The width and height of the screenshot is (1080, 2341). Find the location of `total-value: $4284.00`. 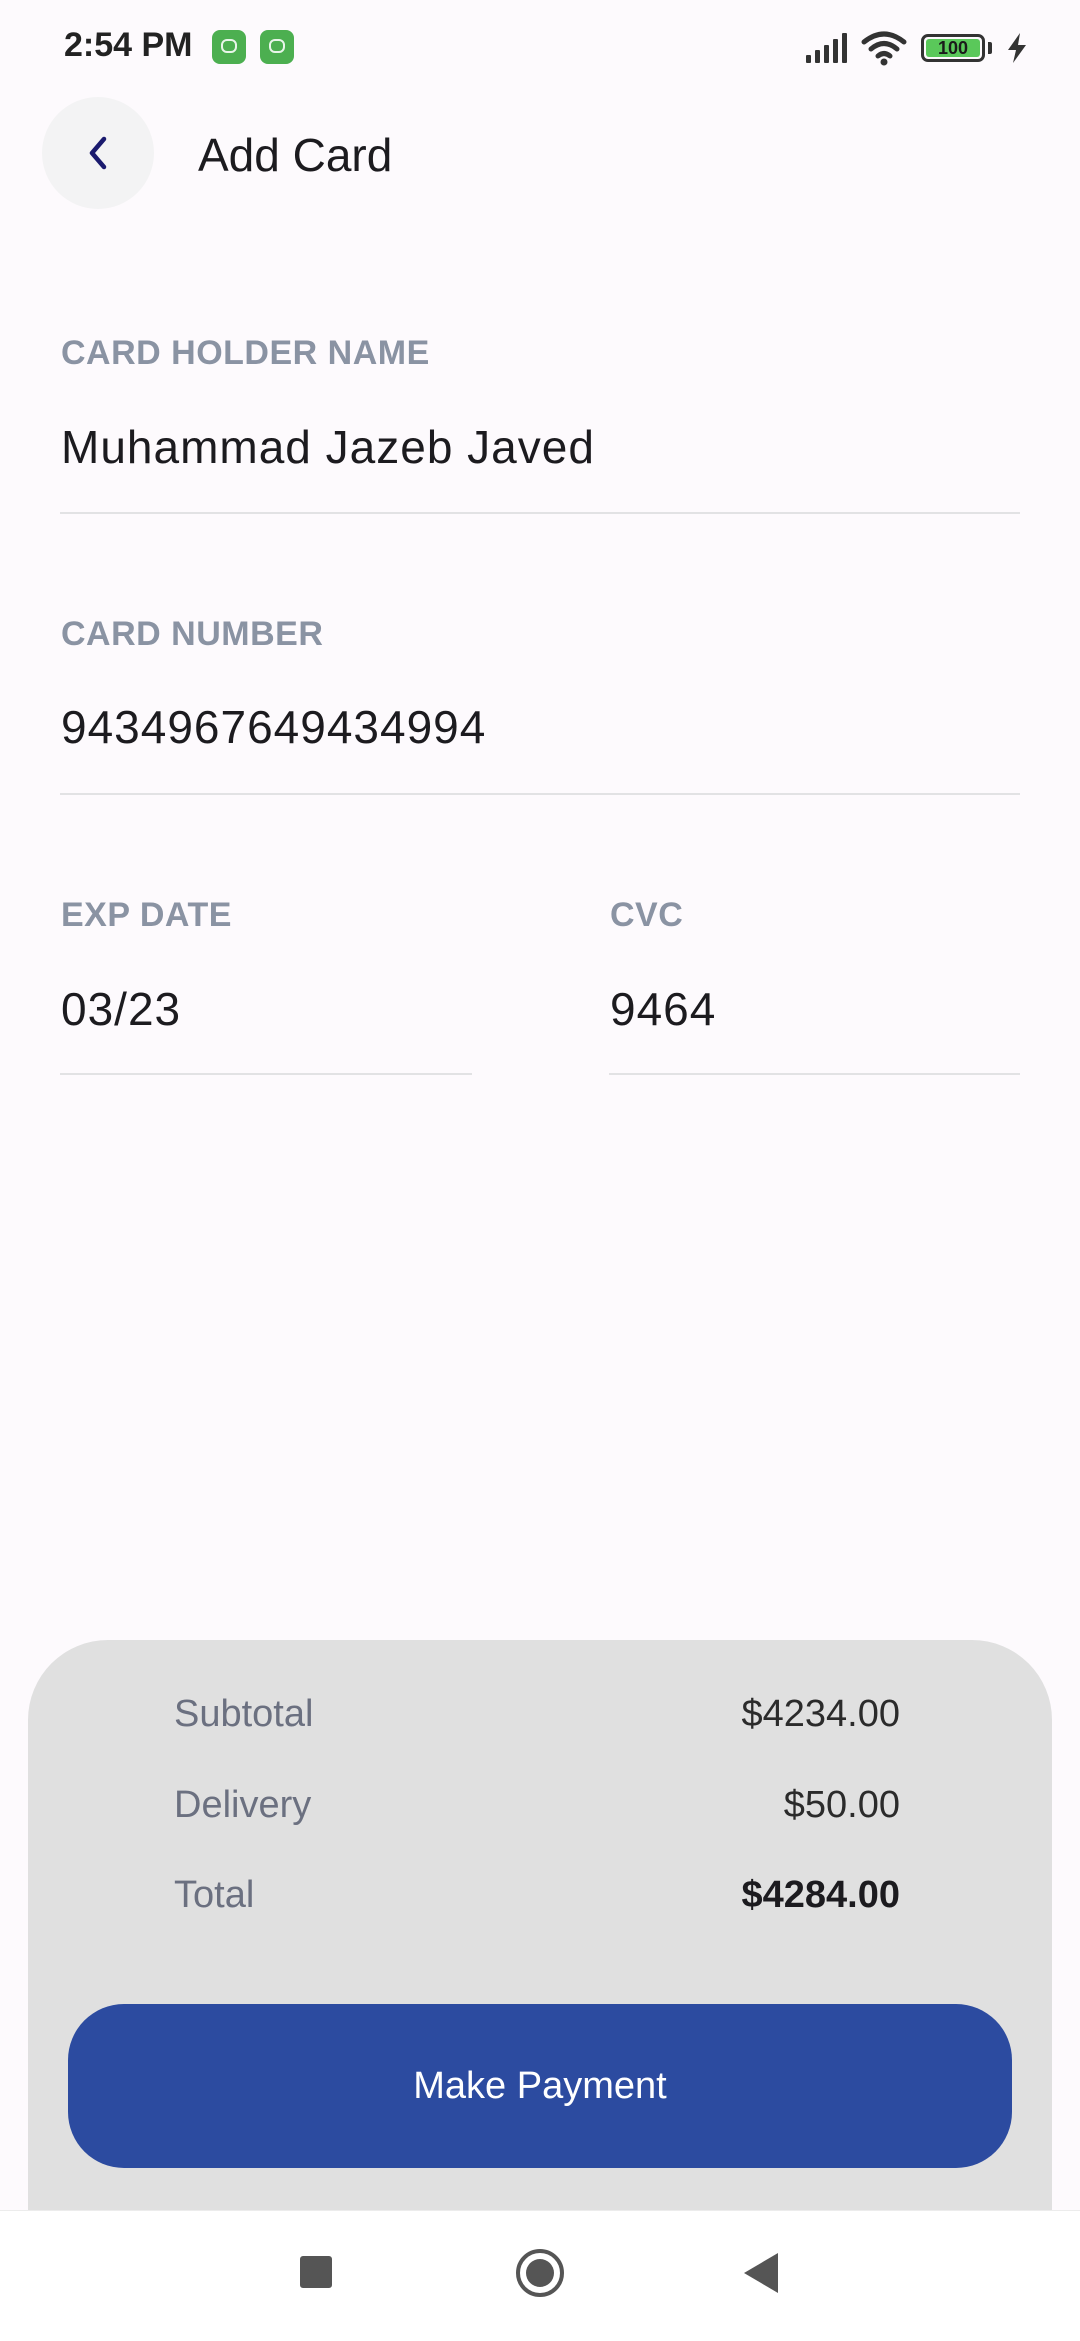

total-value: $4284.00 is located at coordinates (821, 1895).